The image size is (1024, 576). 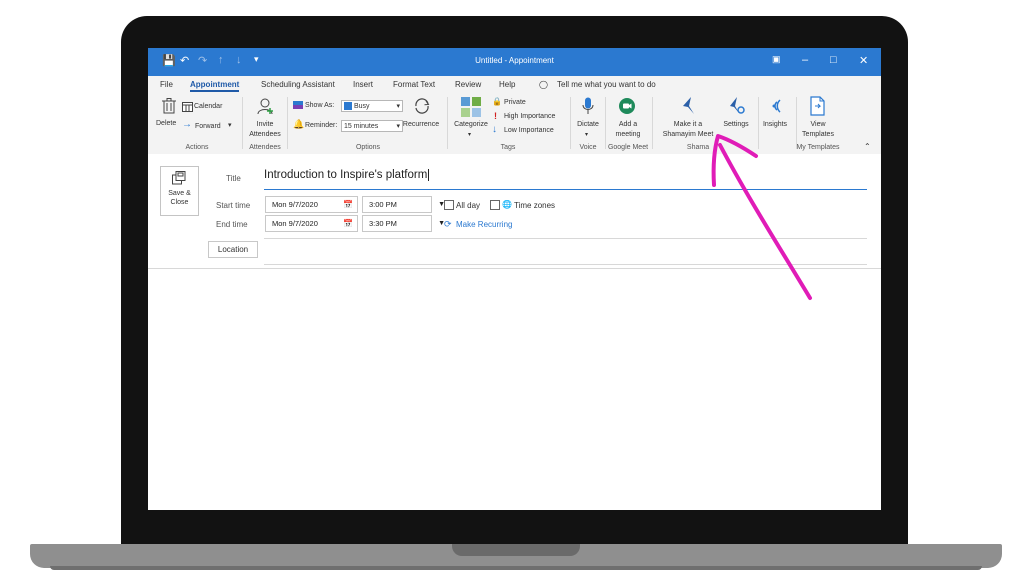 What do you see at coordinates (295, 223) in the screenshot?
I see `end-date-value: Mon 9/7/2020` at bounding box center [295, 223].